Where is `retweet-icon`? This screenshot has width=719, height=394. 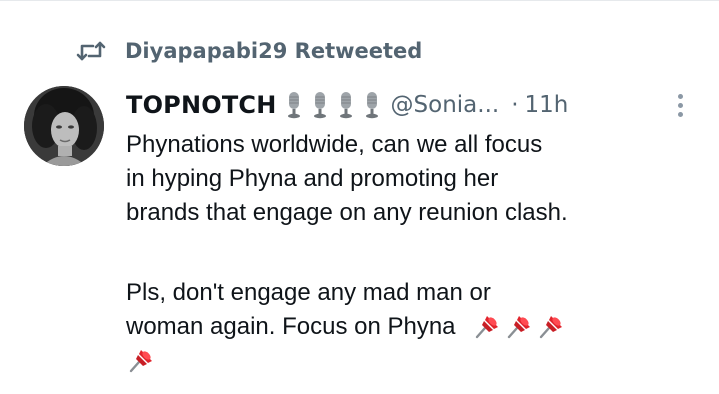
retweet-icon is located at coordinates (91, 51).